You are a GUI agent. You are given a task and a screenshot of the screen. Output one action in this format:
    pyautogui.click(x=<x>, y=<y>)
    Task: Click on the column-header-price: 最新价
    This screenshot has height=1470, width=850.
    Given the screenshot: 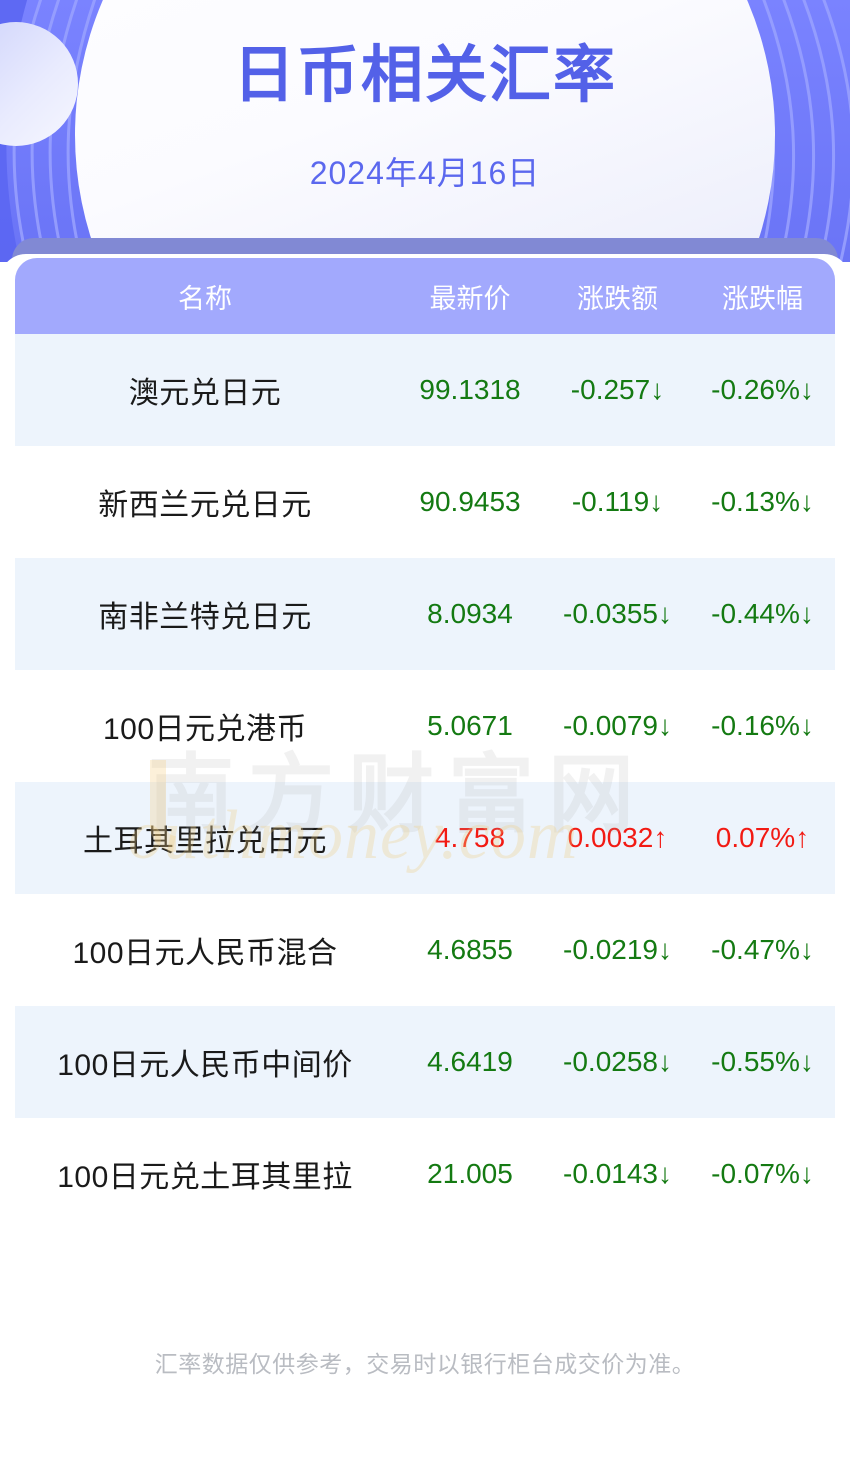 What is the action you would take?
    pyautogui.click(x=470, y=298)
    